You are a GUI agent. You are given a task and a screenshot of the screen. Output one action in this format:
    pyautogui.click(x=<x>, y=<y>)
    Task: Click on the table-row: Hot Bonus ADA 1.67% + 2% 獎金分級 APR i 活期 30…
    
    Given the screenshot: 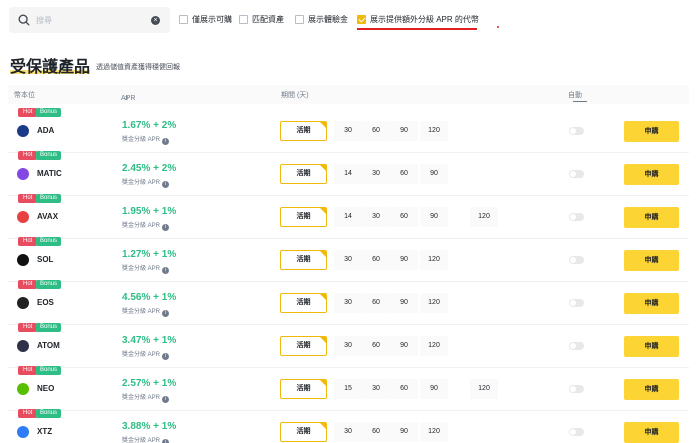 What is the action you would take?
    pyautogui.click(x=348, y=130)
    